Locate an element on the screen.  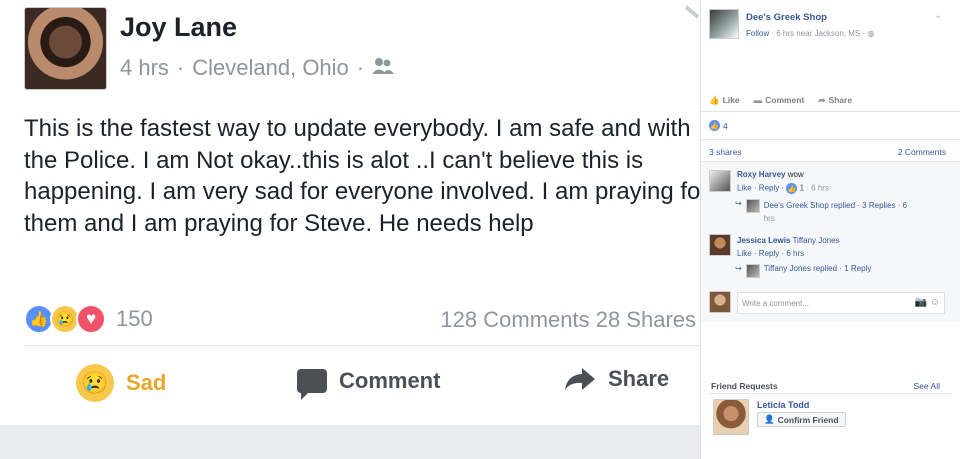
comment-like-count: 1 is located at coordinates (802, 188).